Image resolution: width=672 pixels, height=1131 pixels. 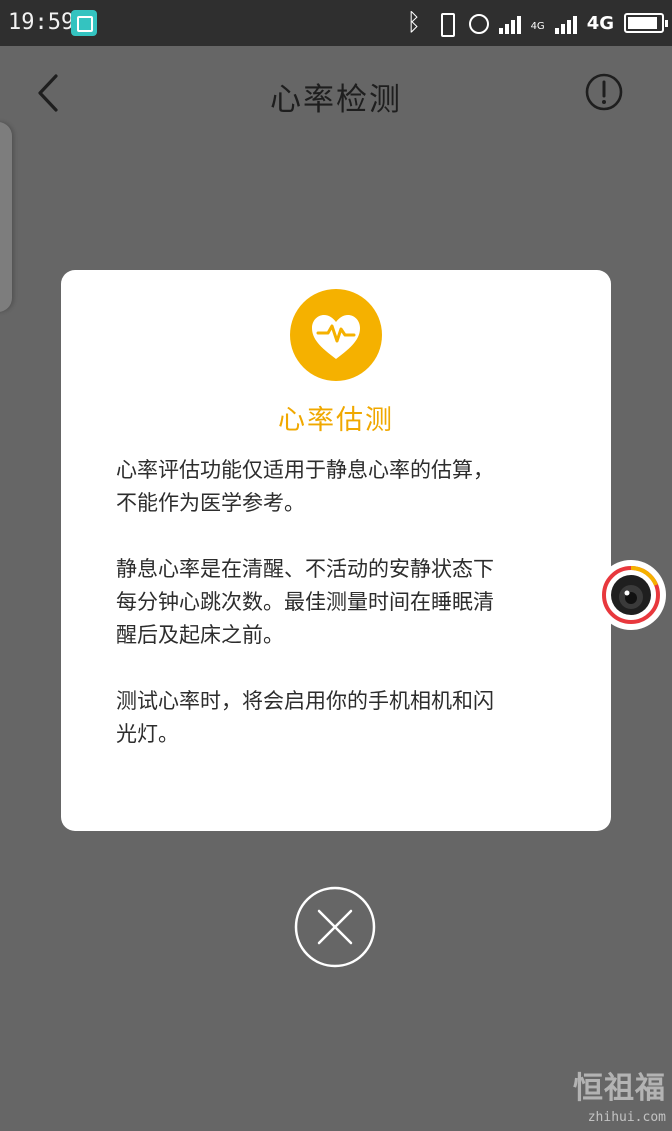 I want to click on close-button, so click(x=335, y=927).